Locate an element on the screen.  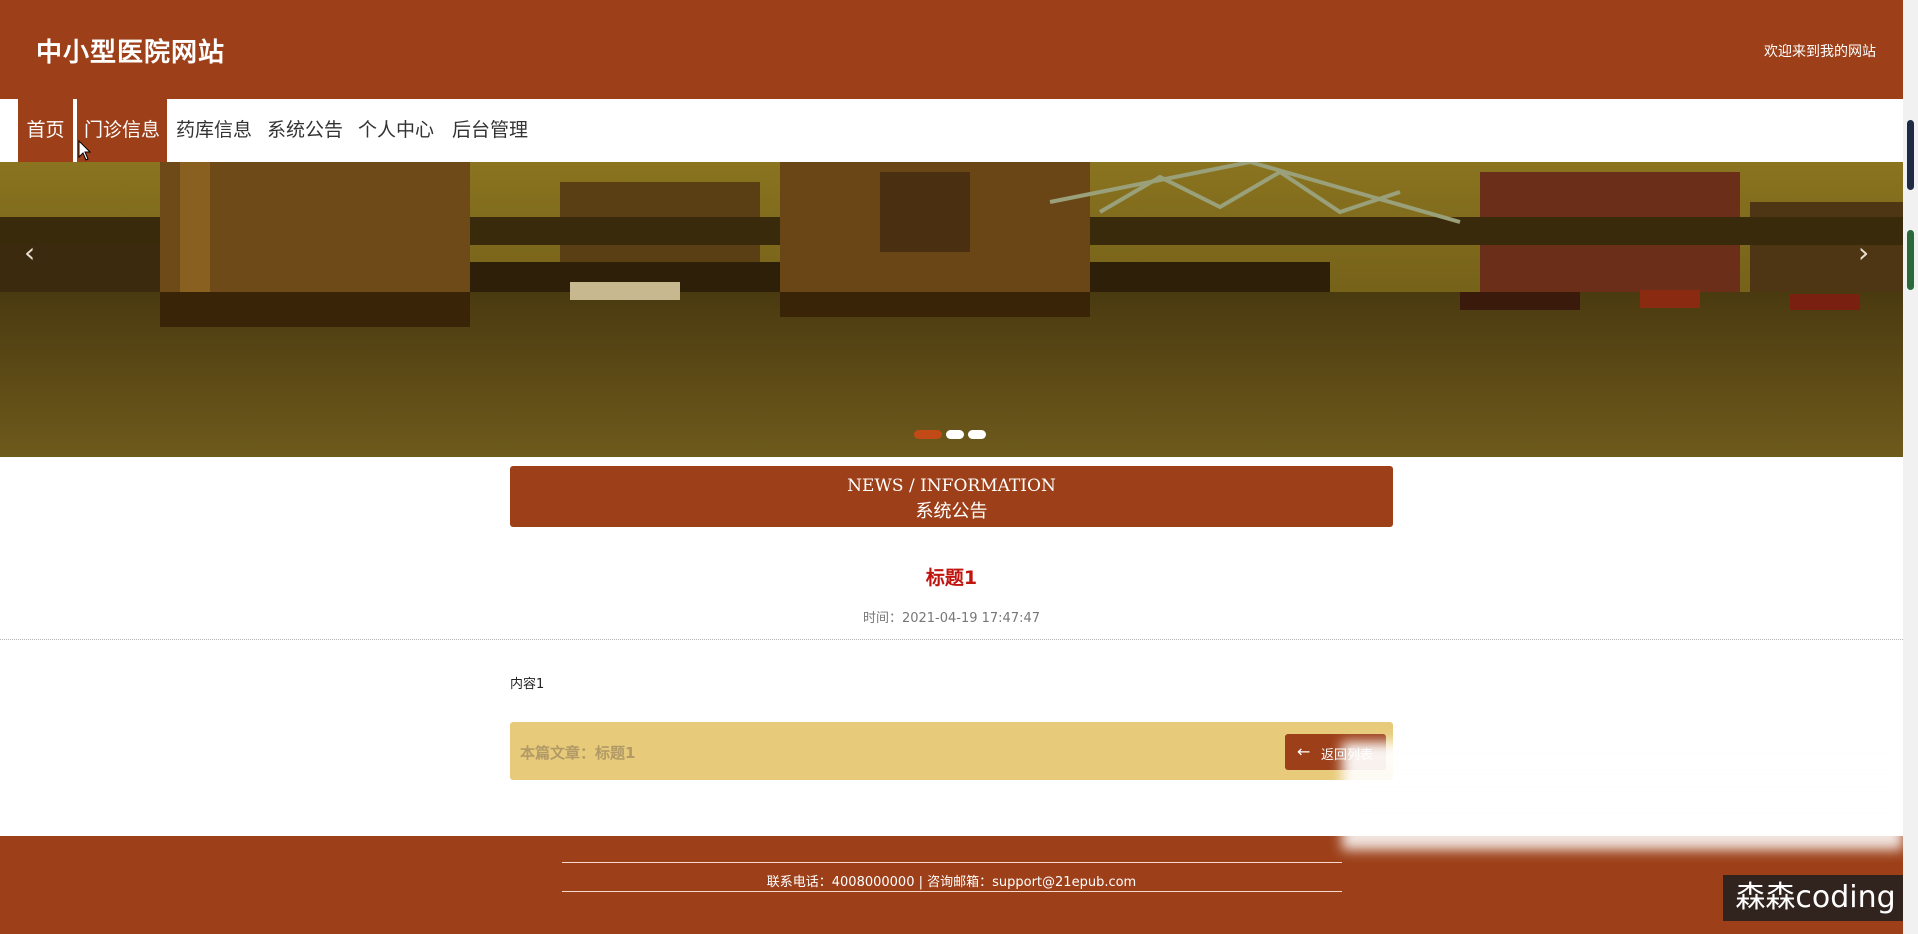
section-title-cn: 系统公告 is located at coordinates (951, 511).